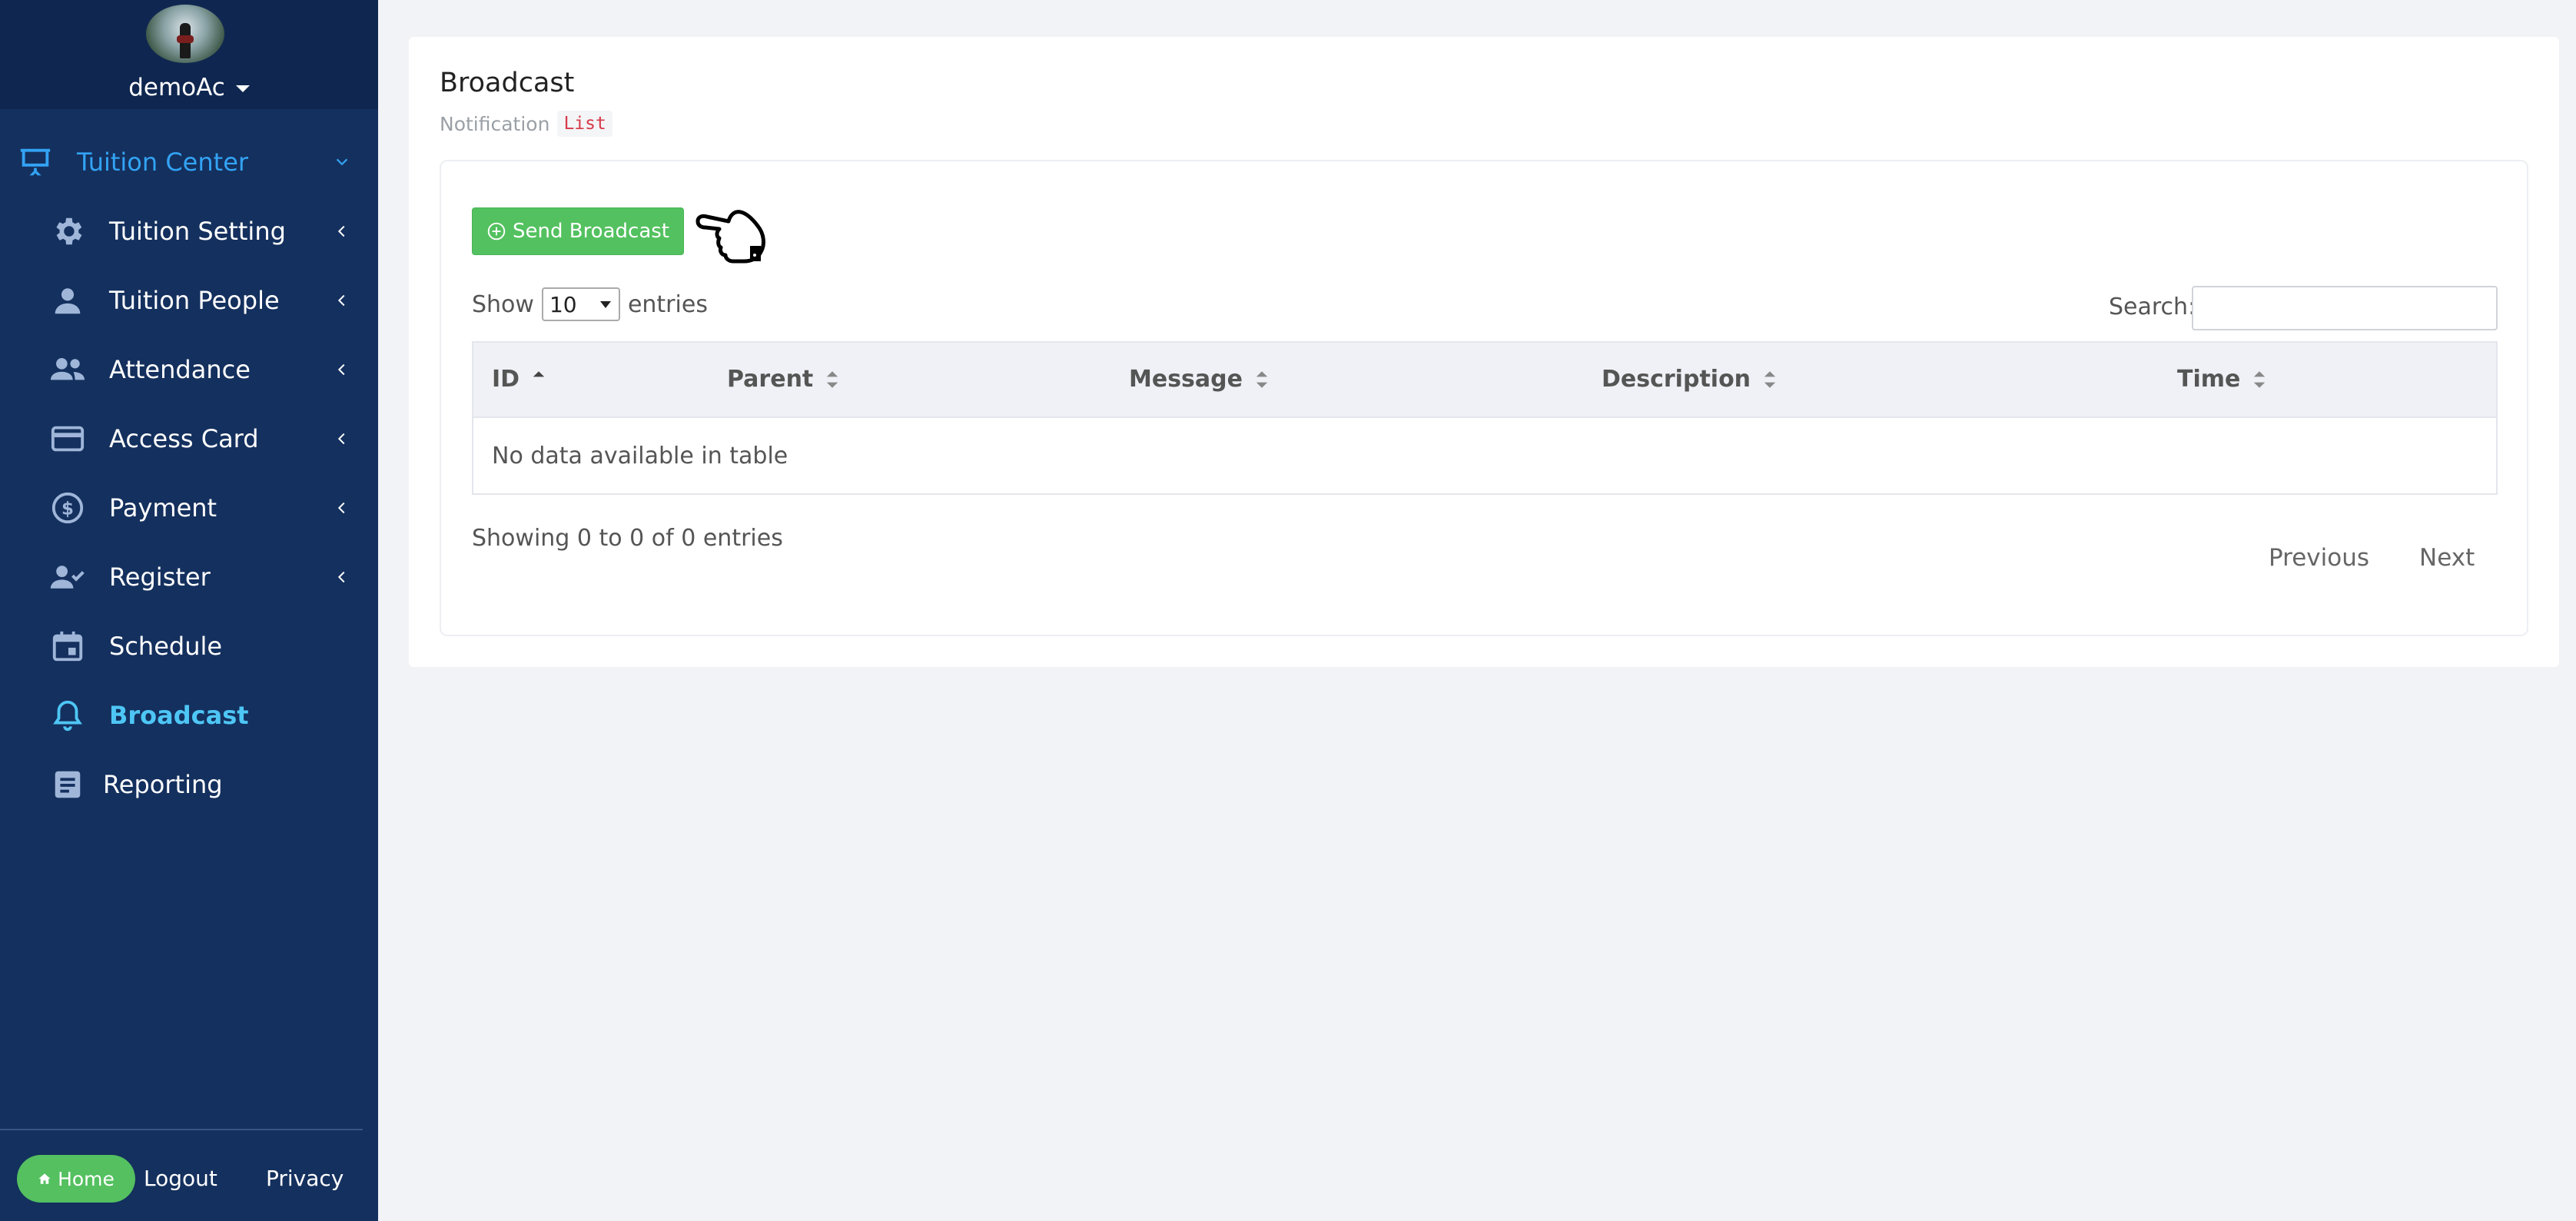 The height and width of the screenshot is (1221, 2576). I want to click on calendar-icon, so click(68, 646).